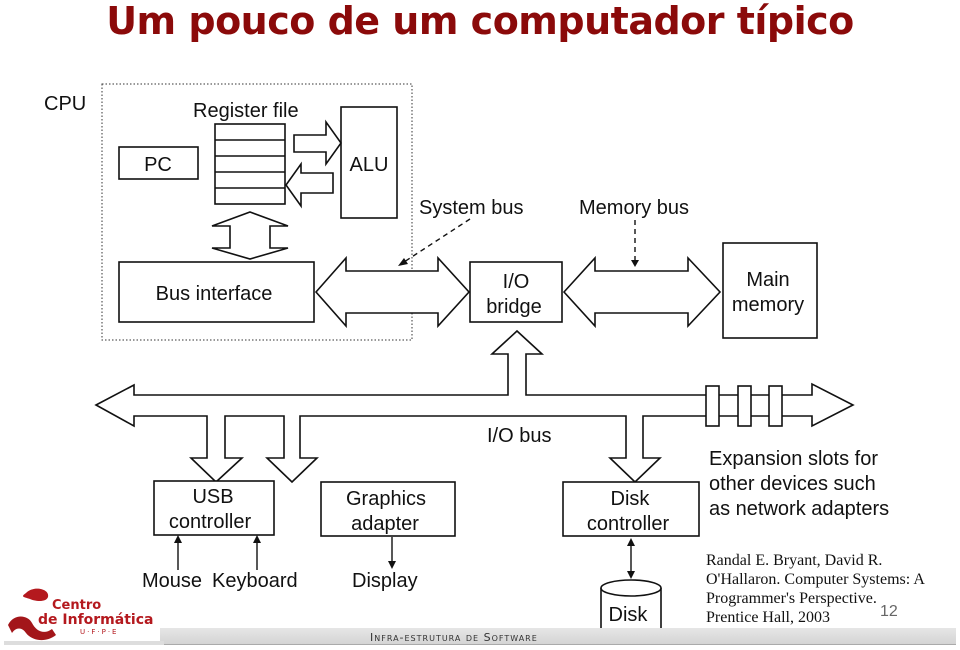 This screenshot has width=960, height=650. Describe the element at coordinates (628, 524) in the screenshot. I see `disk-controller-label-2: controller` at that location.